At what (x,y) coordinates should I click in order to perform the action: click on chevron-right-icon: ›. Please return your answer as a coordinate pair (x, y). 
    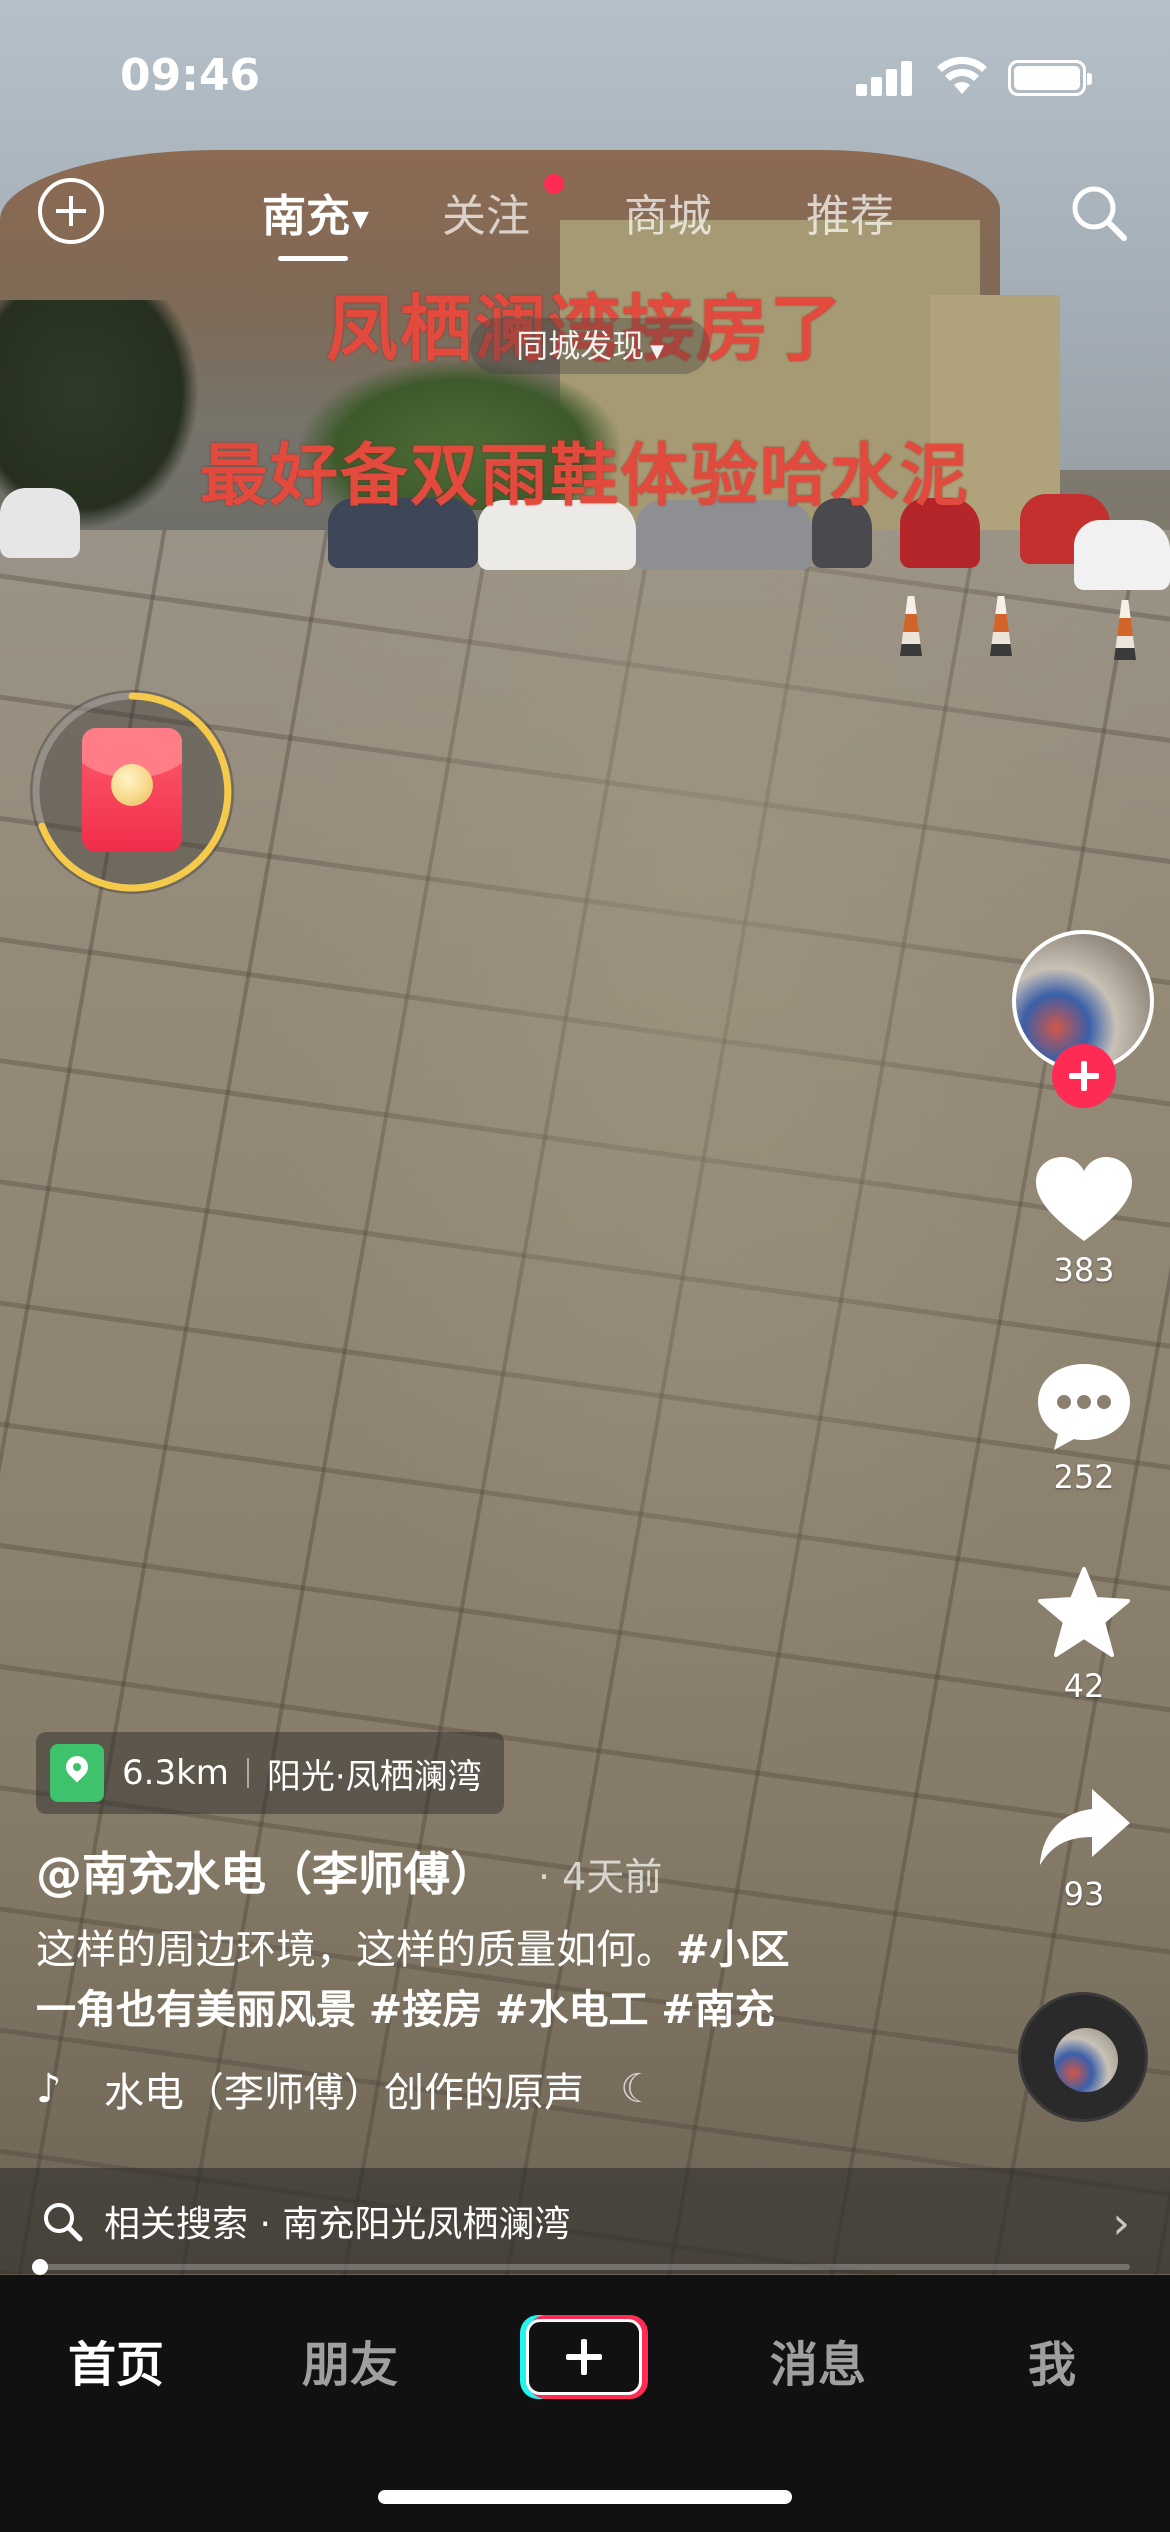
    Looking at the image, I should click on (1121, 2223).